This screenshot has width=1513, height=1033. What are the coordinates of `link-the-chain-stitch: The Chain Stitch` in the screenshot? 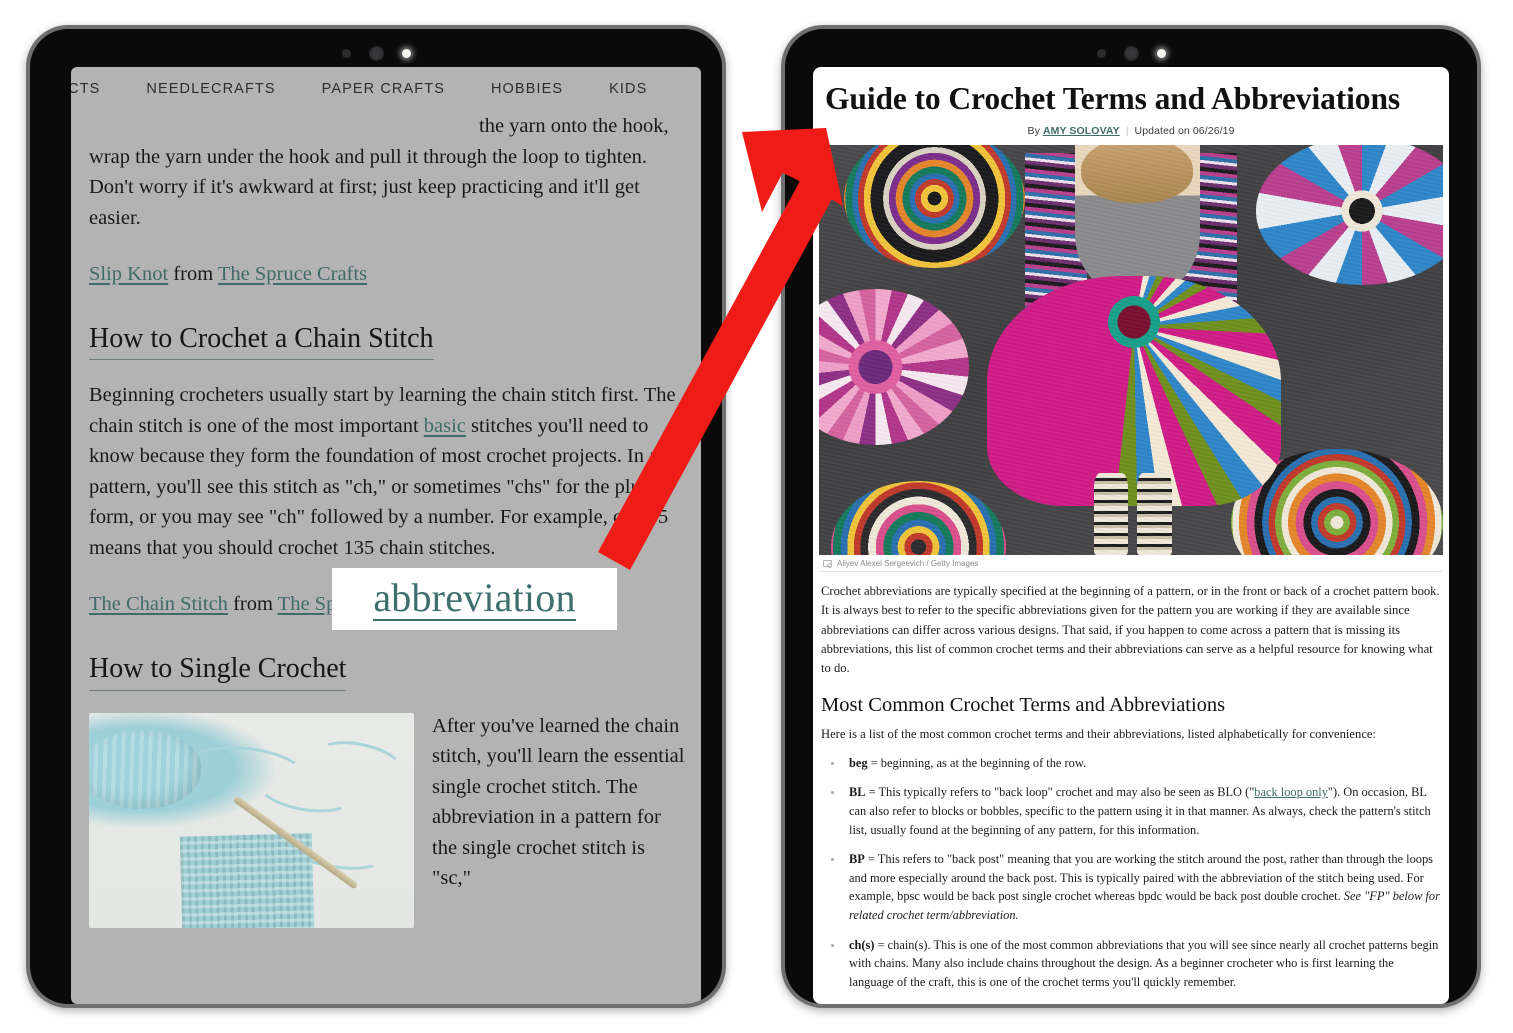 It's located at (158, 604).